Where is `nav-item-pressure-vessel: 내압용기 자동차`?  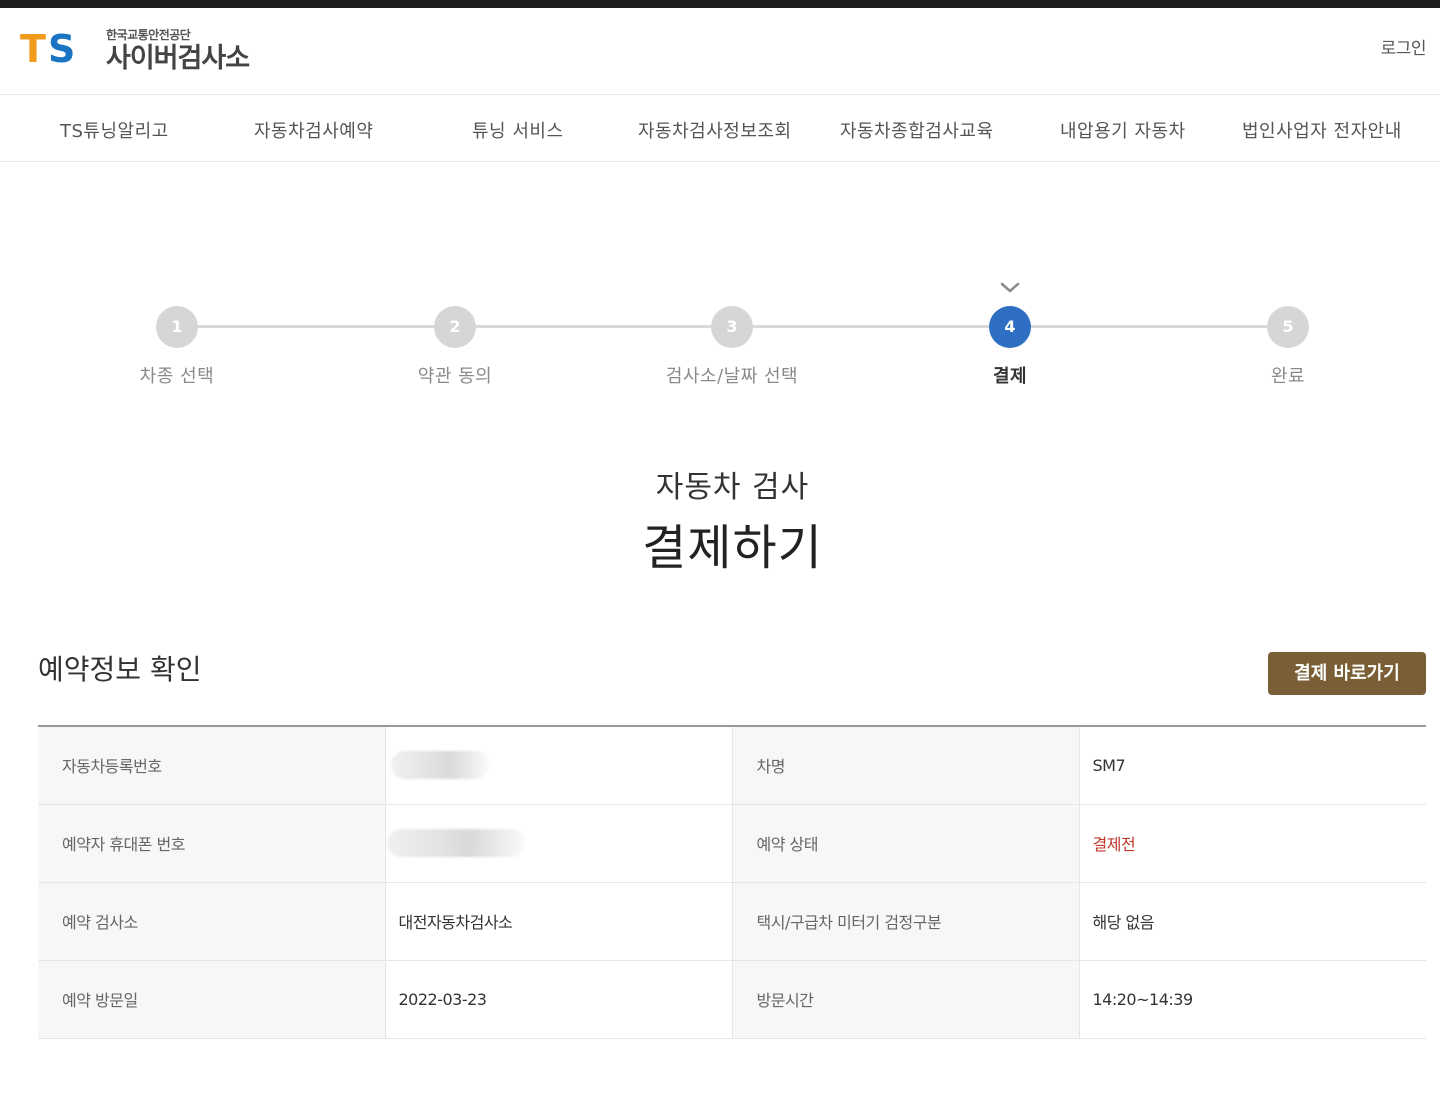 nav-item-pressure-vessel: 내압용기 자동차 is located at coordinates (1123, 130).